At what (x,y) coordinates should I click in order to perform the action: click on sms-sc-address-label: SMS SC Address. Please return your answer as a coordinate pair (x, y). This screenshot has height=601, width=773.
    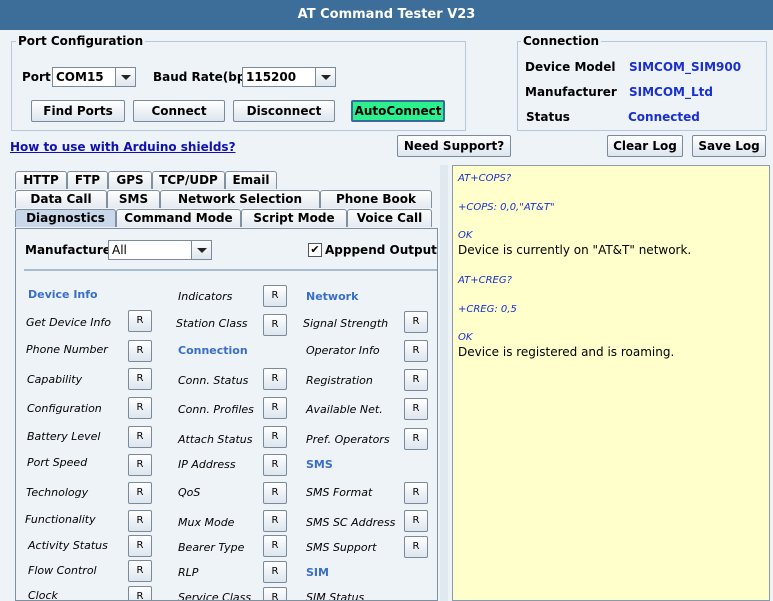
    Looking at the image, I should click on (351, 522).